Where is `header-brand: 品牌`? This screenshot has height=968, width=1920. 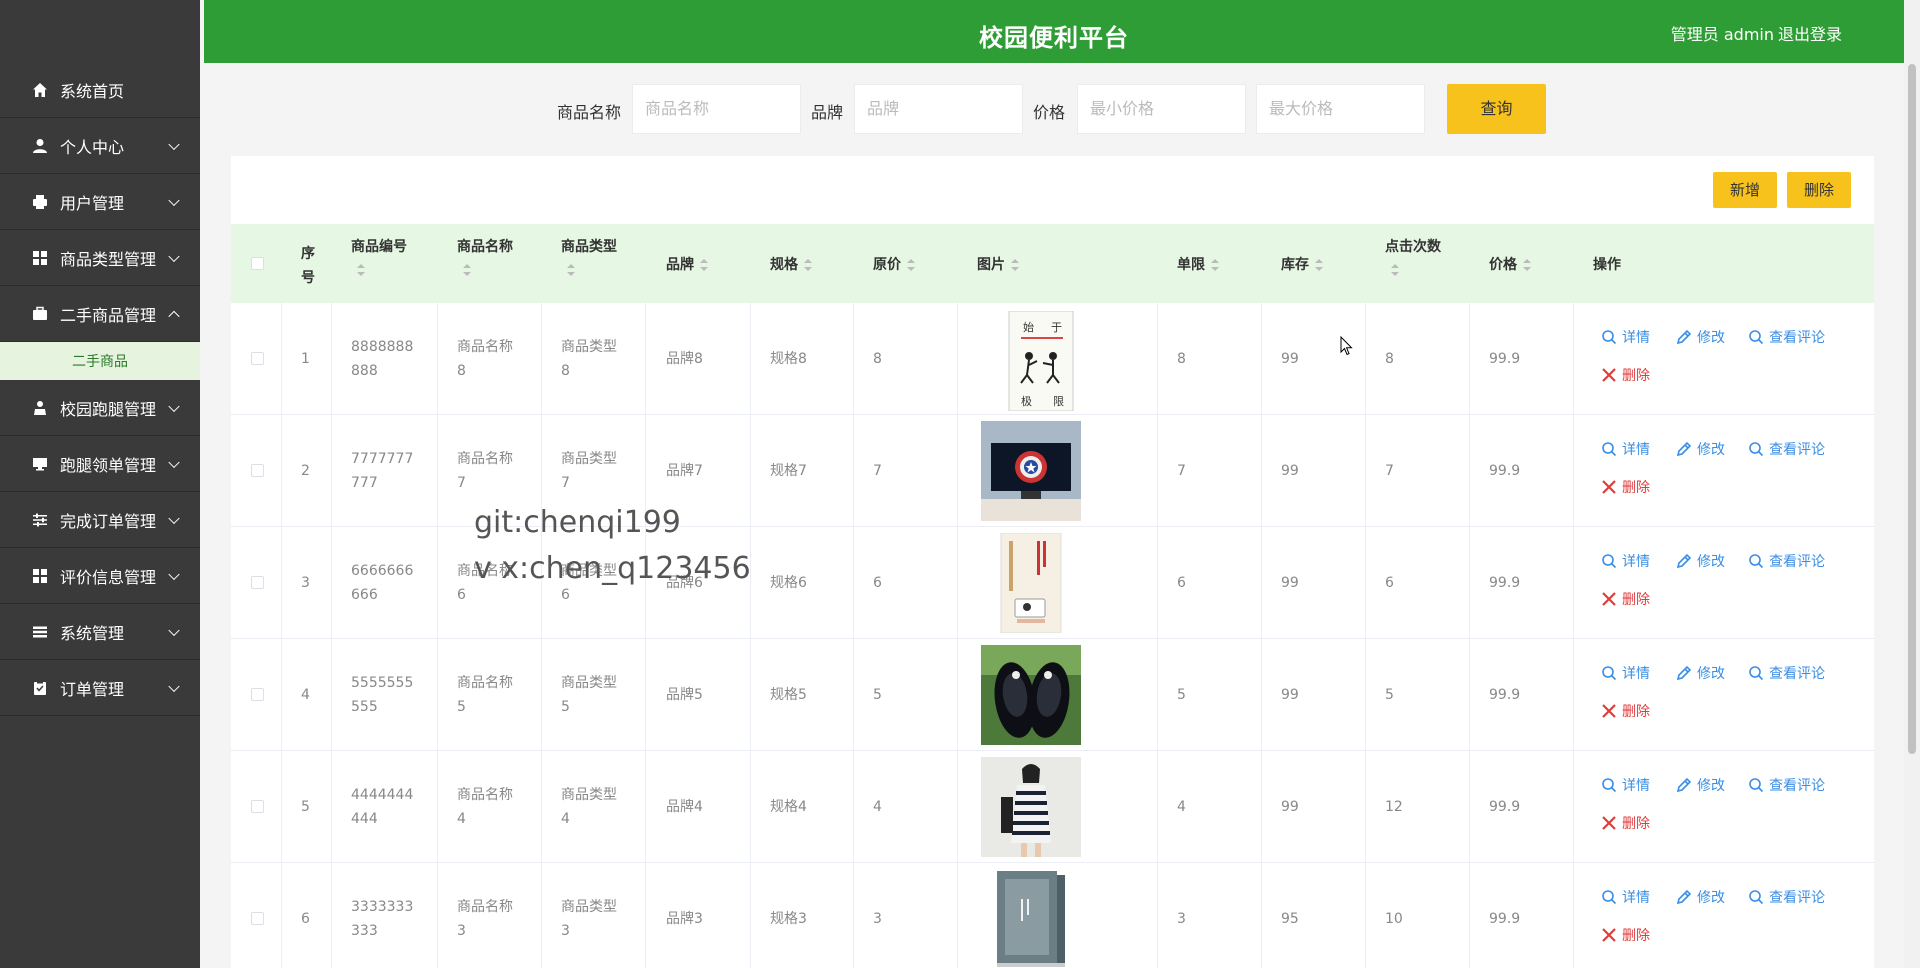
header-brand: 品牌 is located at coordinates (687, 264).